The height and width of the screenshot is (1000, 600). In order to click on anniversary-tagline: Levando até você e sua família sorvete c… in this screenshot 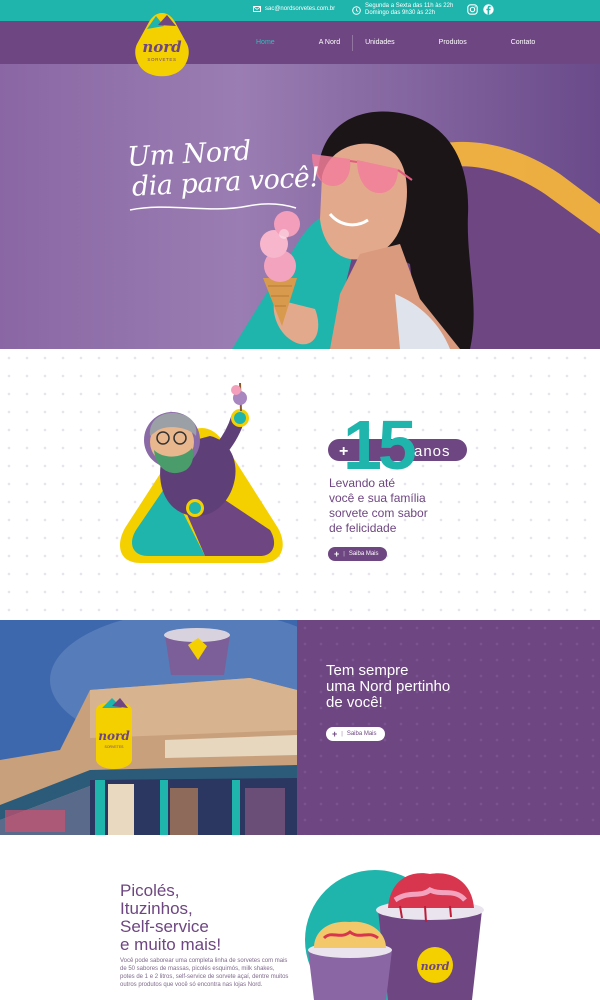, I will do `click(378, 506)`.